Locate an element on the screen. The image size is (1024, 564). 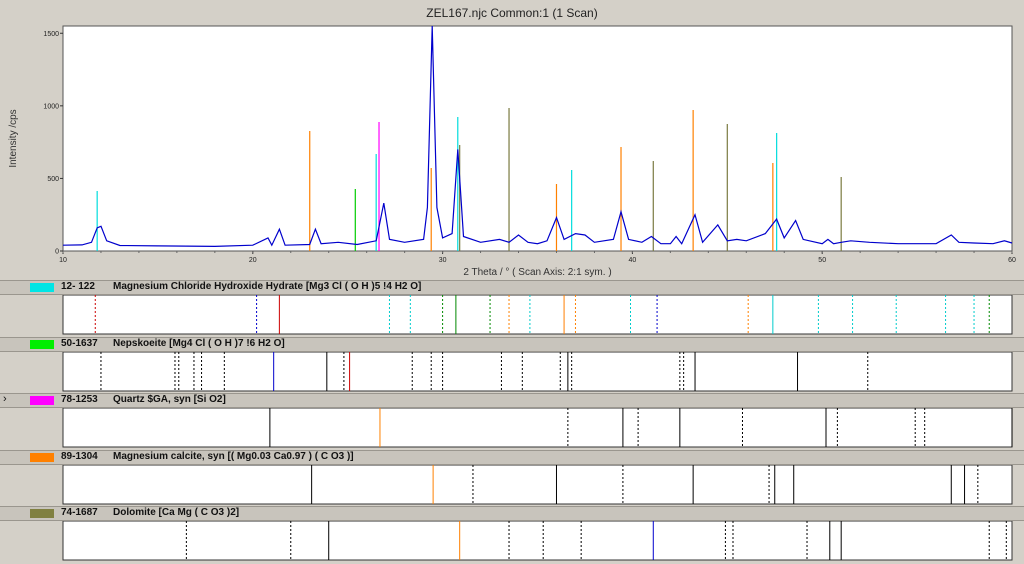
phase-code: 12- 122 is located at coordinates (78, 286).